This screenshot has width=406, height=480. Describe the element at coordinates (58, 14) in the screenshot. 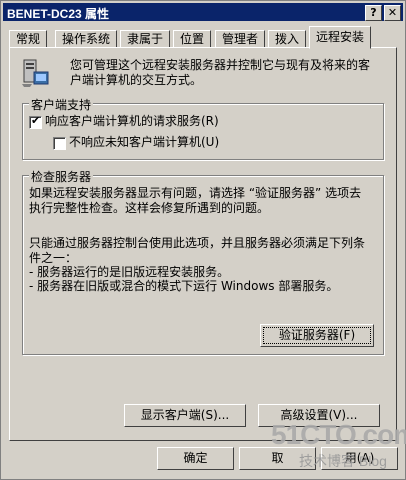

I see `window-title: BENET-DC23 属性` at that location.